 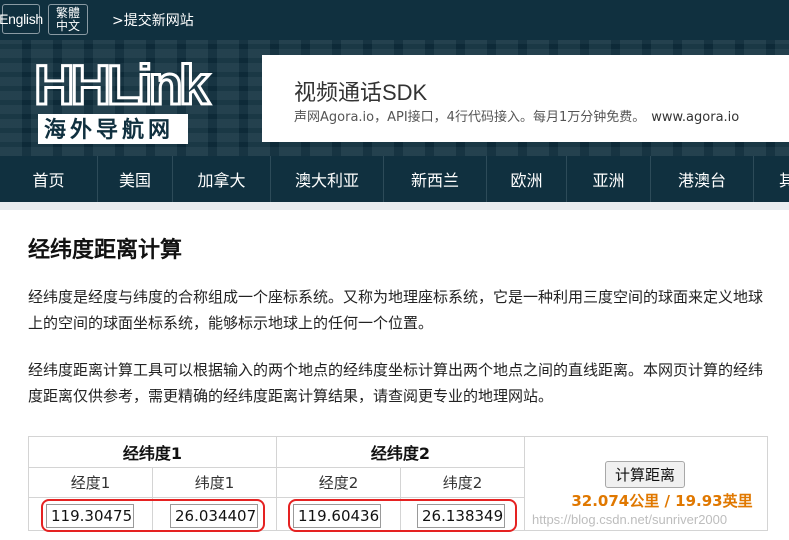 What do you see at coordinates (67, 12) in the screenshot?
I see `lang-traditional-label-line1: 繁體` at bounding box center [67, 12].